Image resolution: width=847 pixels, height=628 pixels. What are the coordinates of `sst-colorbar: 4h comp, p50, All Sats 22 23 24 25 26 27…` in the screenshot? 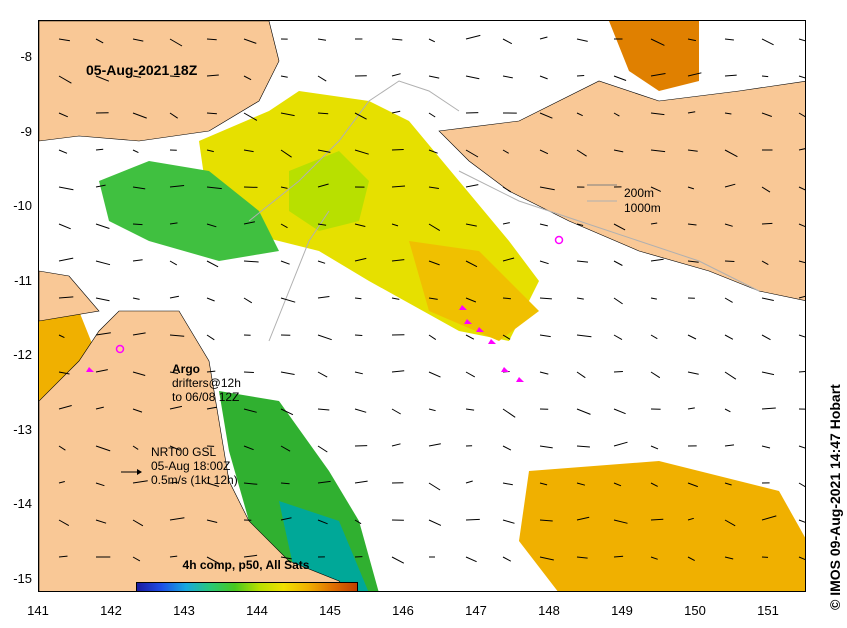 It's located at (246, 574).